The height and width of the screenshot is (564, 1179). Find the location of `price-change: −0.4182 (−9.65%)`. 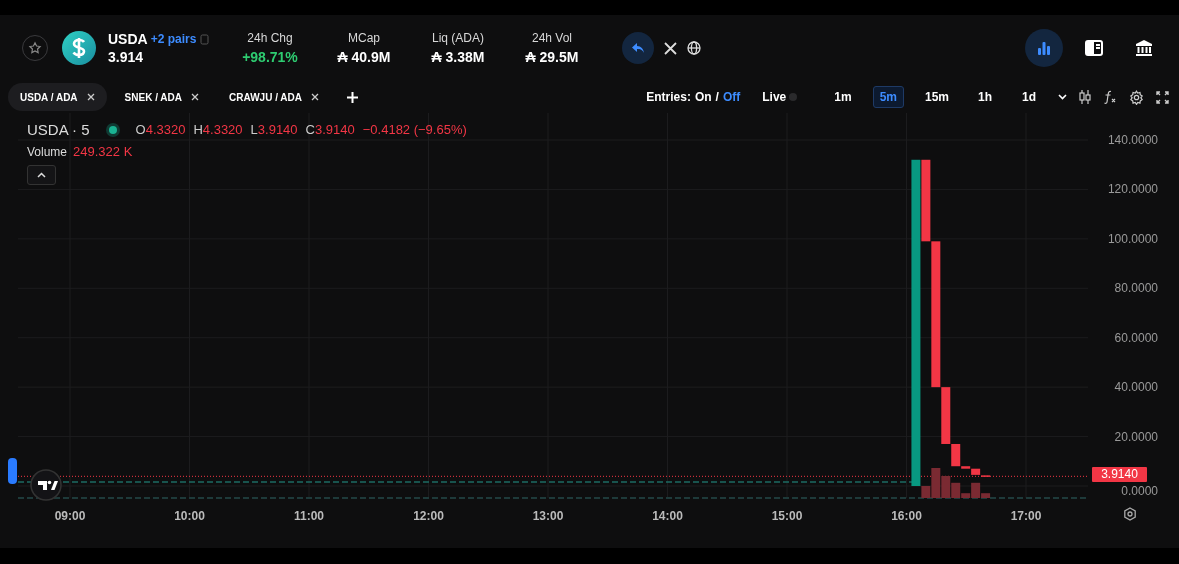

price-change: −0.4182 (−9.65%) is located at coordinates (414, 129).